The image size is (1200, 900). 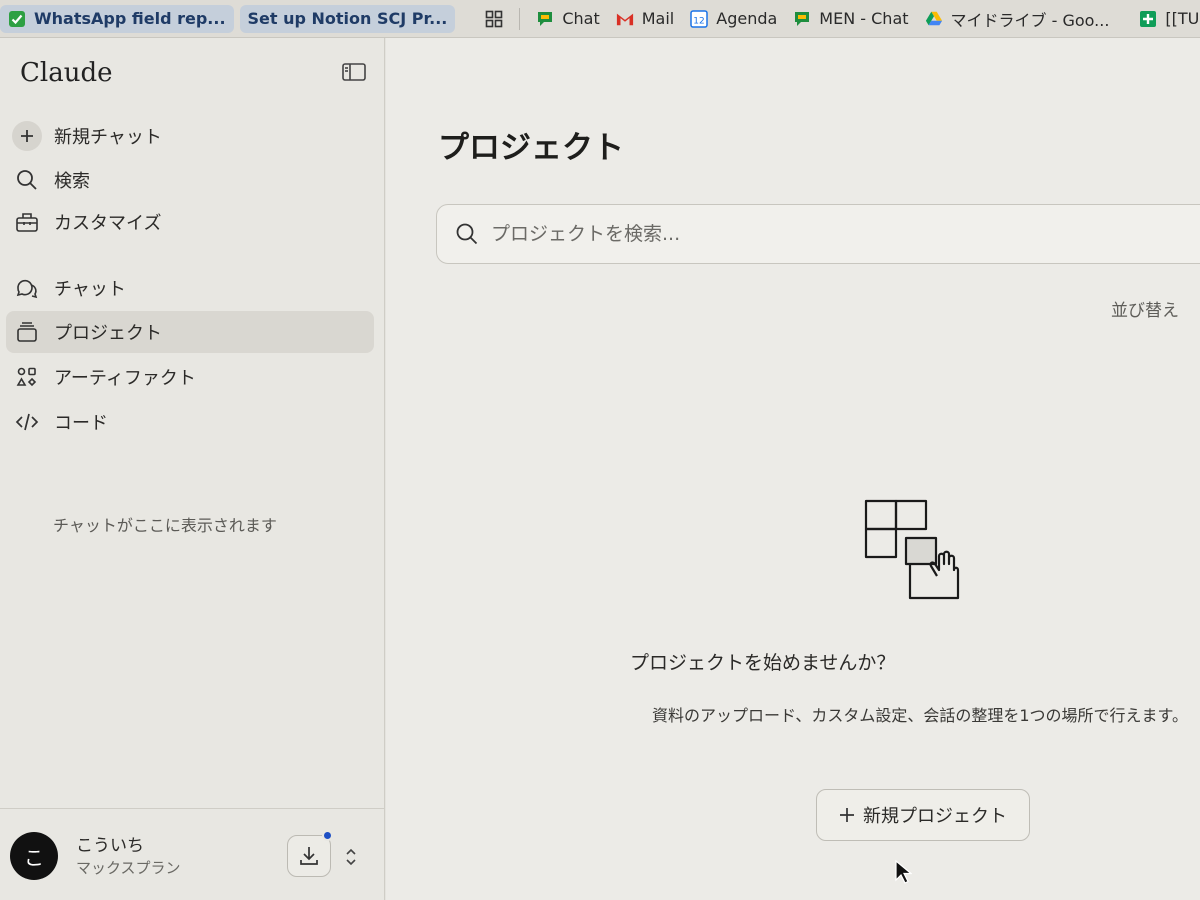 I want to click on brand-logo: Claude, so click(x=66, y=73).